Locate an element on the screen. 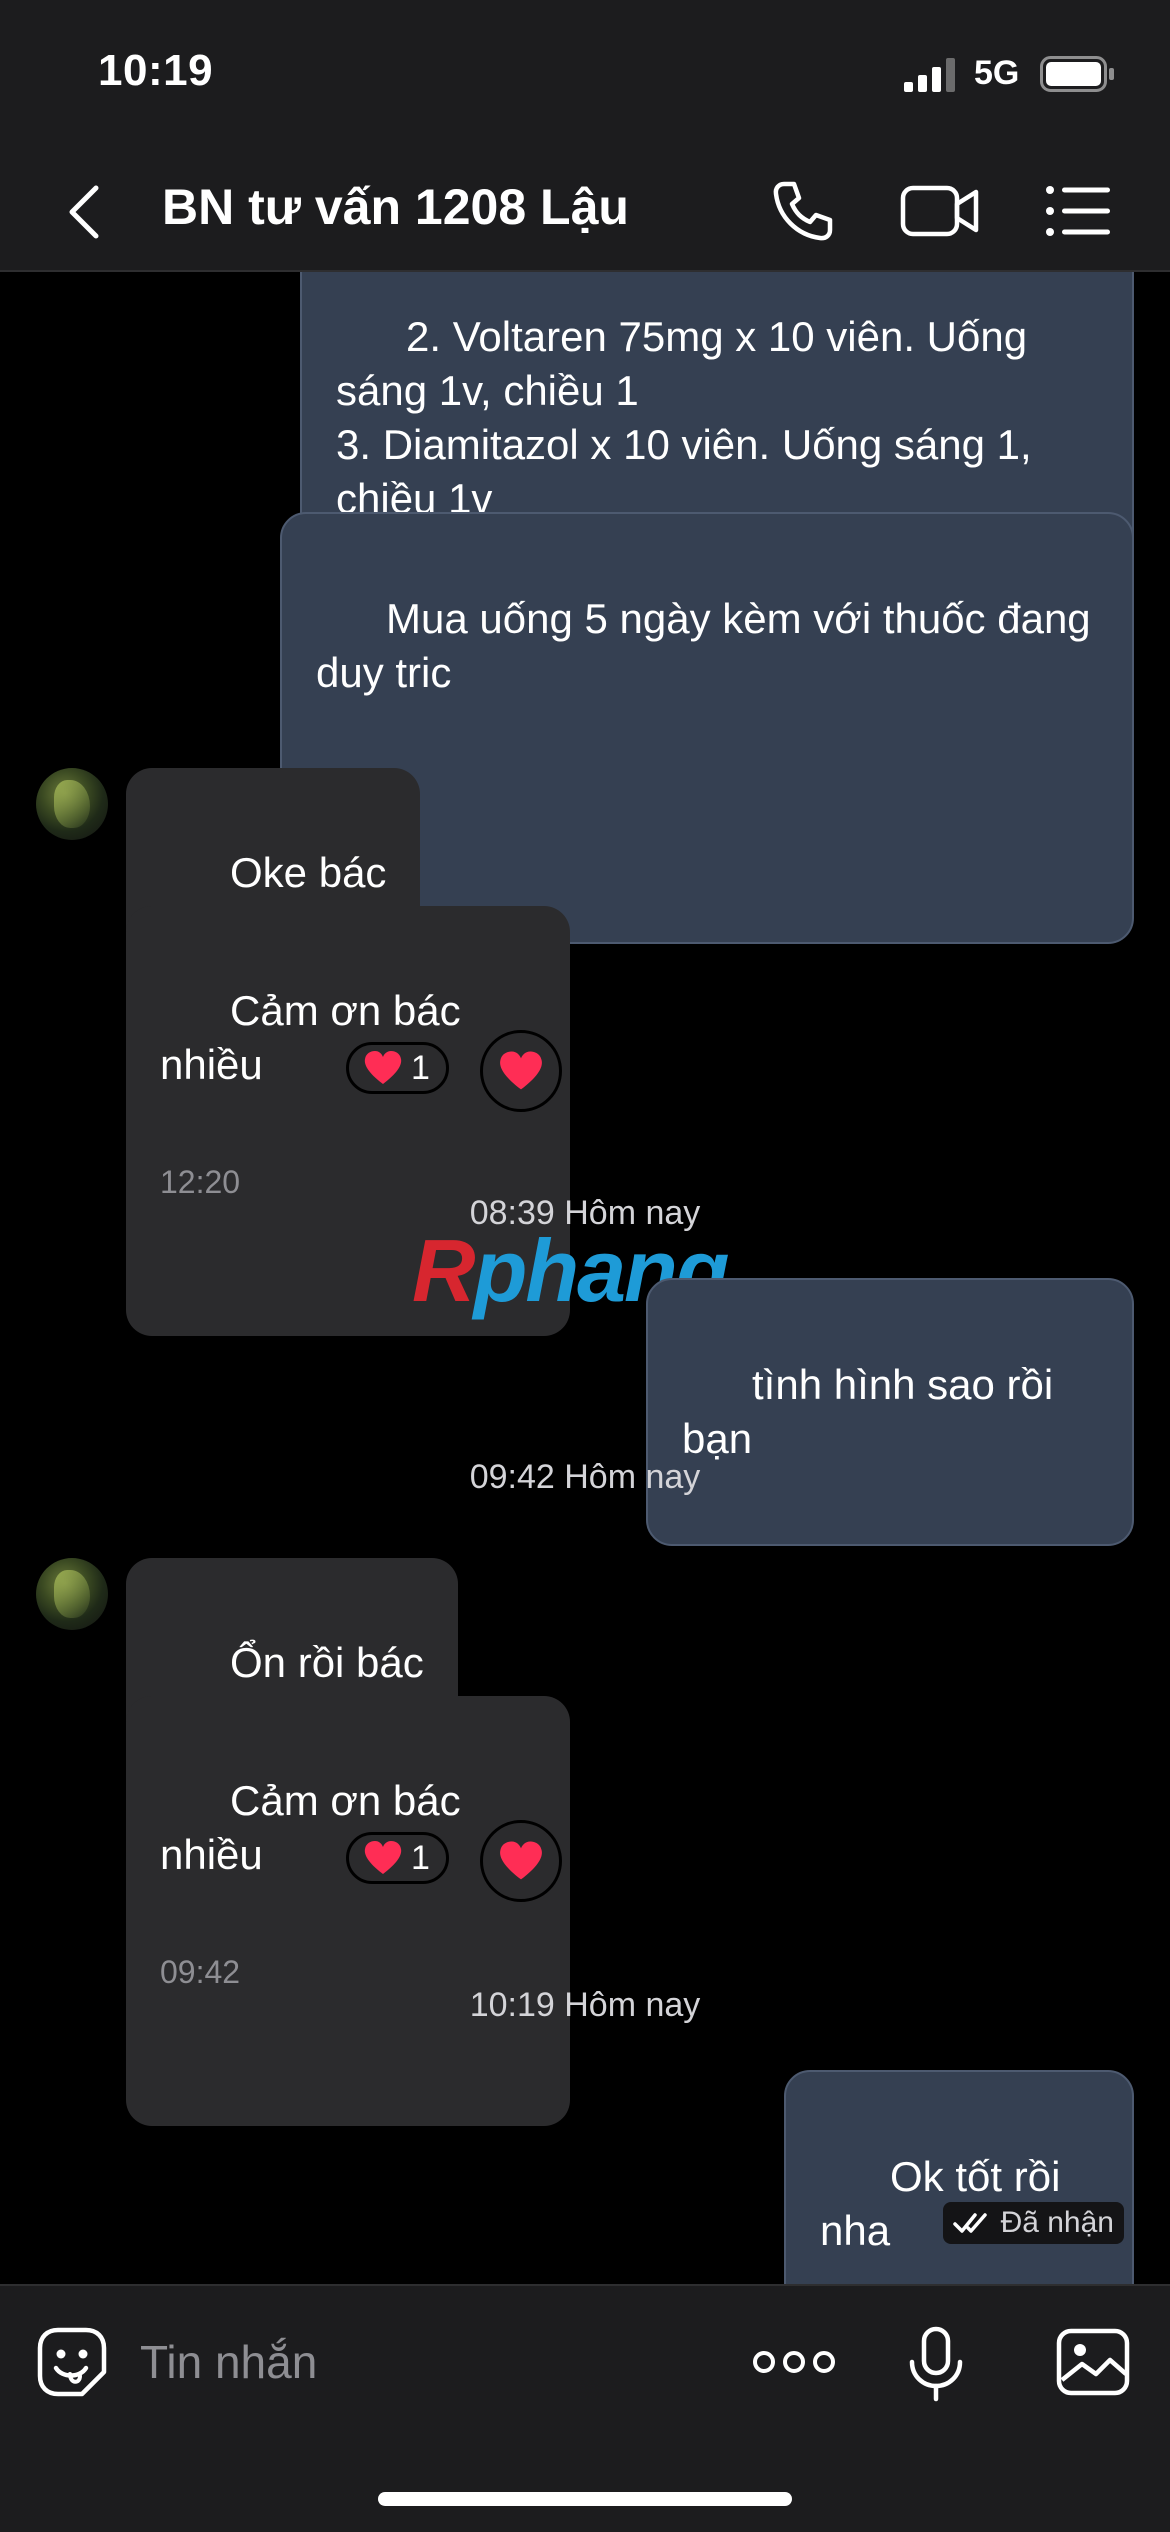 This screenshot has height=2532, width=1170. network-label: 5G is located at coordinates (997, 73).